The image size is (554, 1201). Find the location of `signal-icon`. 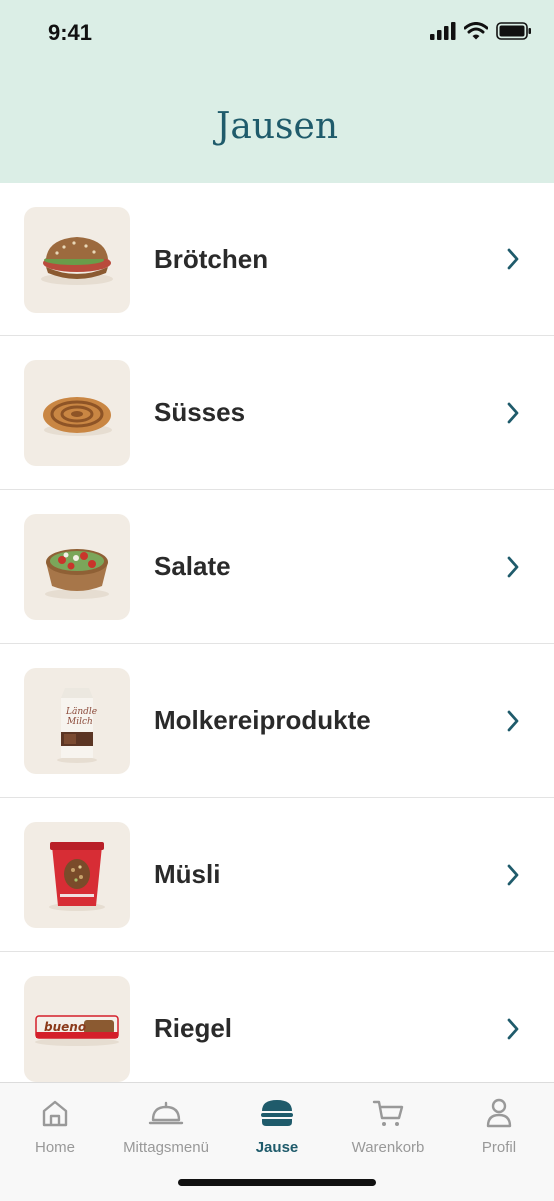

signal-icon is located at coordinates (443, 31).